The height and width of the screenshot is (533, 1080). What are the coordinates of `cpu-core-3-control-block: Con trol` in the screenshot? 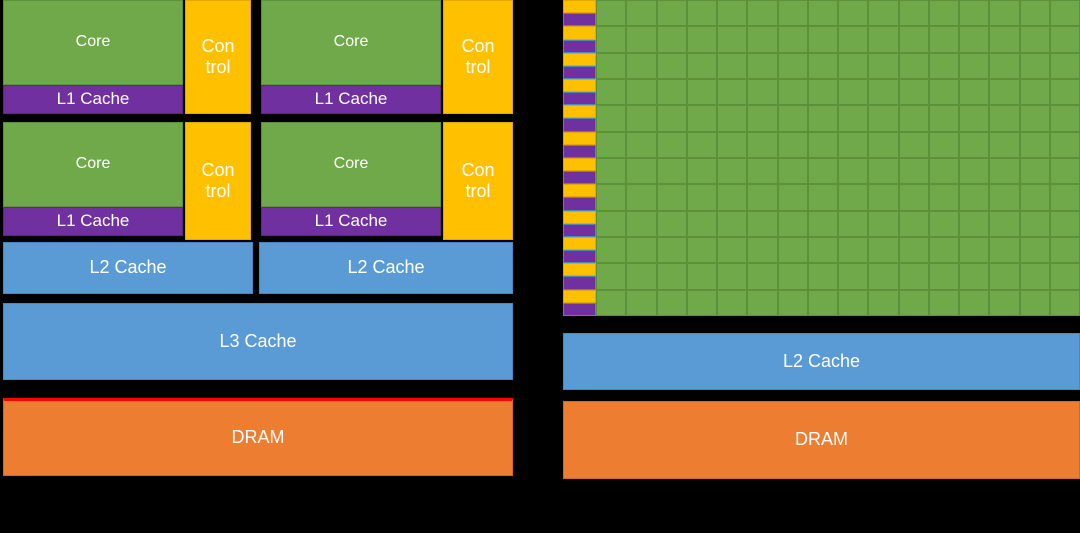 It's located at (478, 181).